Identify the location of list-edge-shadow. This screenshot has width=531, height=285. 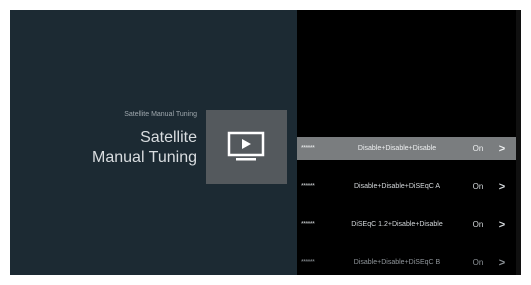
(518, 142).